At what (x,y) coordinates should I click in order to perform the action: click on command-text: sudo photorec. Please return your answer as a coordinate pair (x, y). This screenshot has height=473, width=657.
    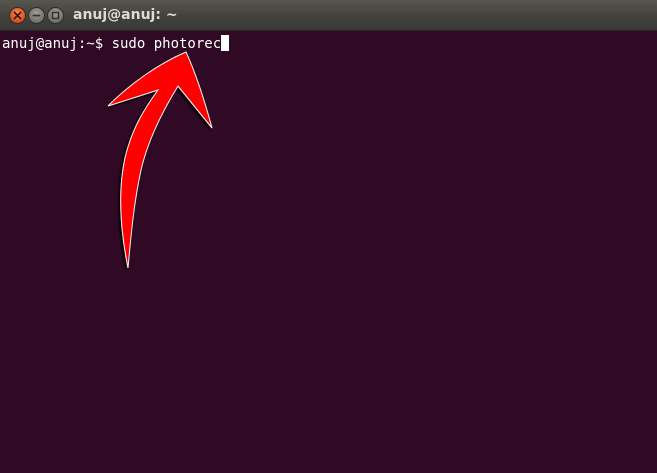
    Looking at the image, I should click on (166, 44).